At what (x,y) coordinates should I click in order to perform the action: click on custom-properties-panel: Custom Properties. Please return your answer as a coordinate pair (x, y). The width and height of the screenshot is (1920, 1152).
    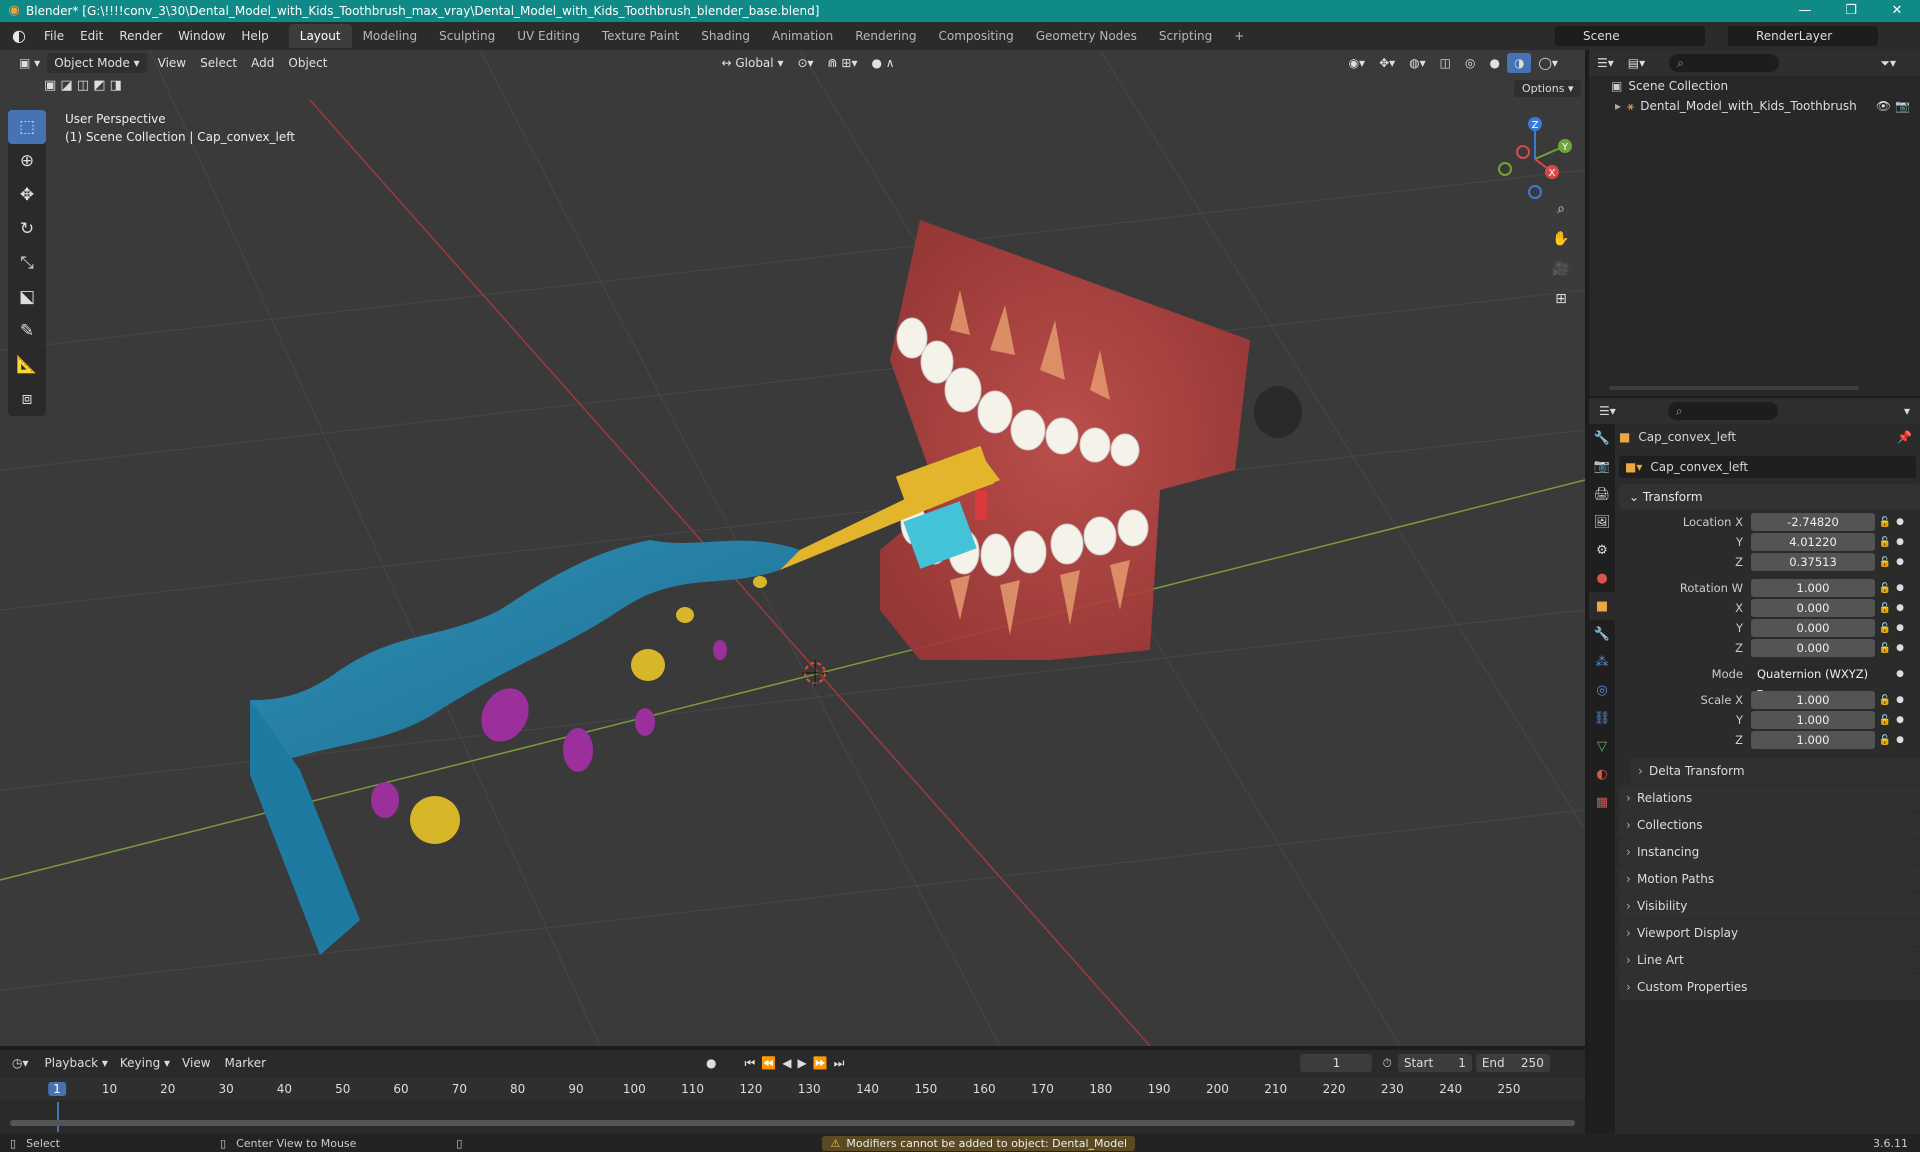
    Looking at the image, I should click on (1769, 987).